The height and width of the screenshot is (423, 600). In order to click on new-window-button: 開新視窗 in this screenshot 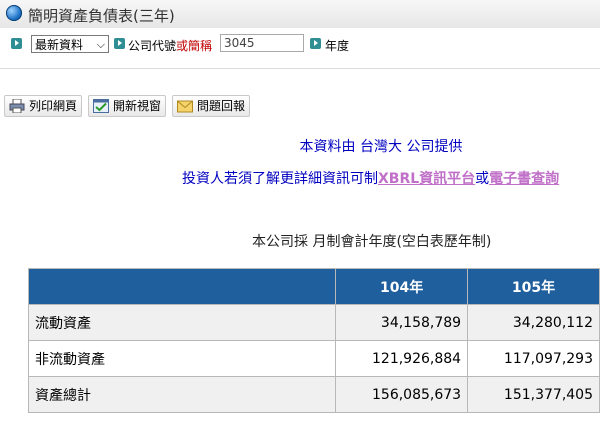, I will do `click(127, 106)`.